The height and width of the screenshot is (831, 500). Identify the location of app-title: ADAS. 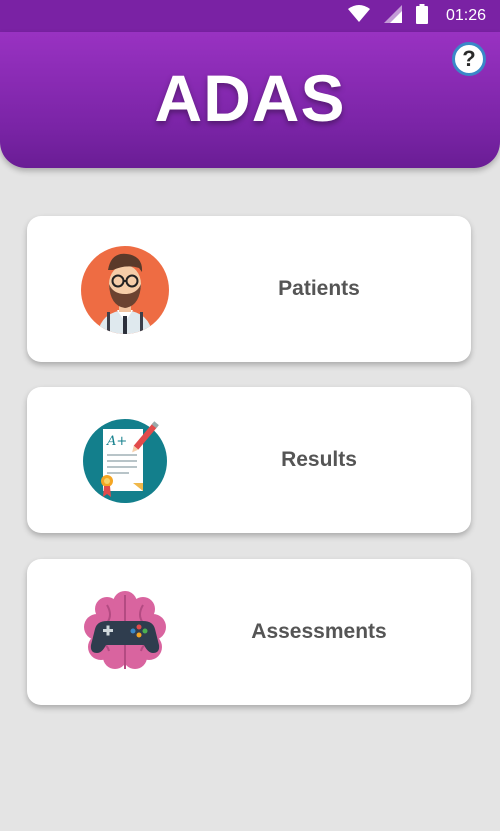
(250, 98).